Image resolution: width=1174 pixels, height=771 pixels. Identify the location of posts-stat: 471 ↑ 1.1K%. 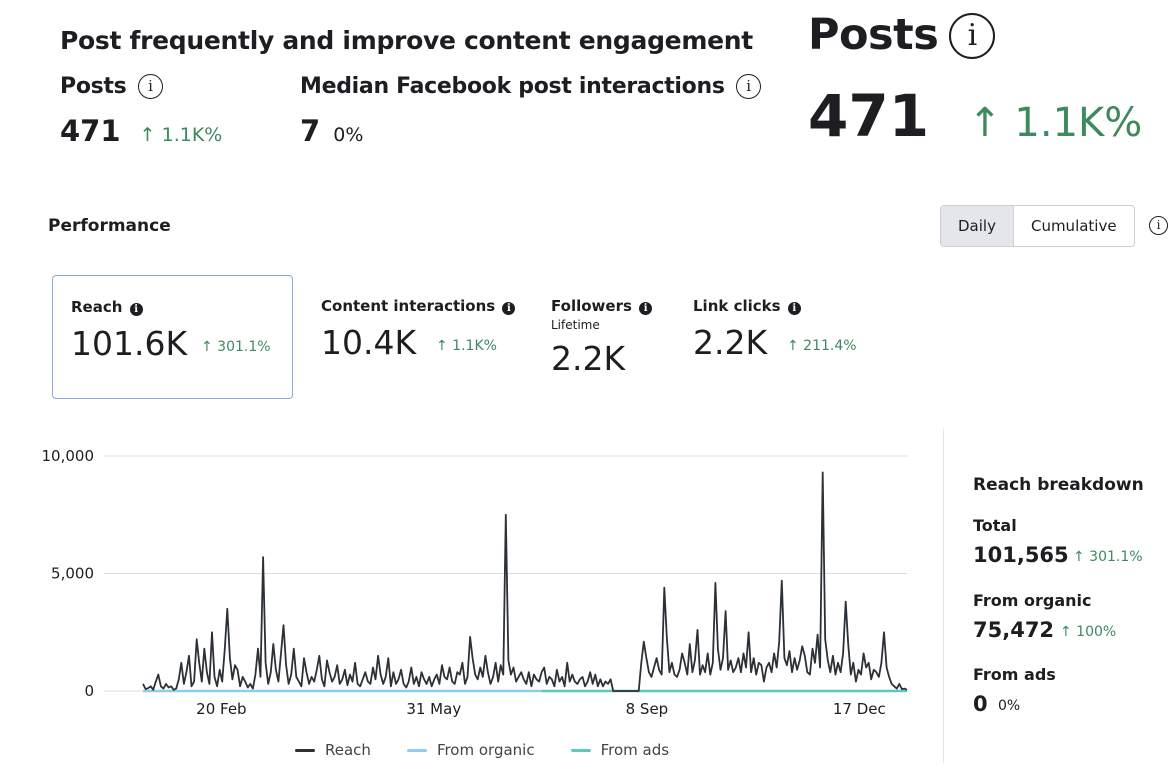
(141, 131).